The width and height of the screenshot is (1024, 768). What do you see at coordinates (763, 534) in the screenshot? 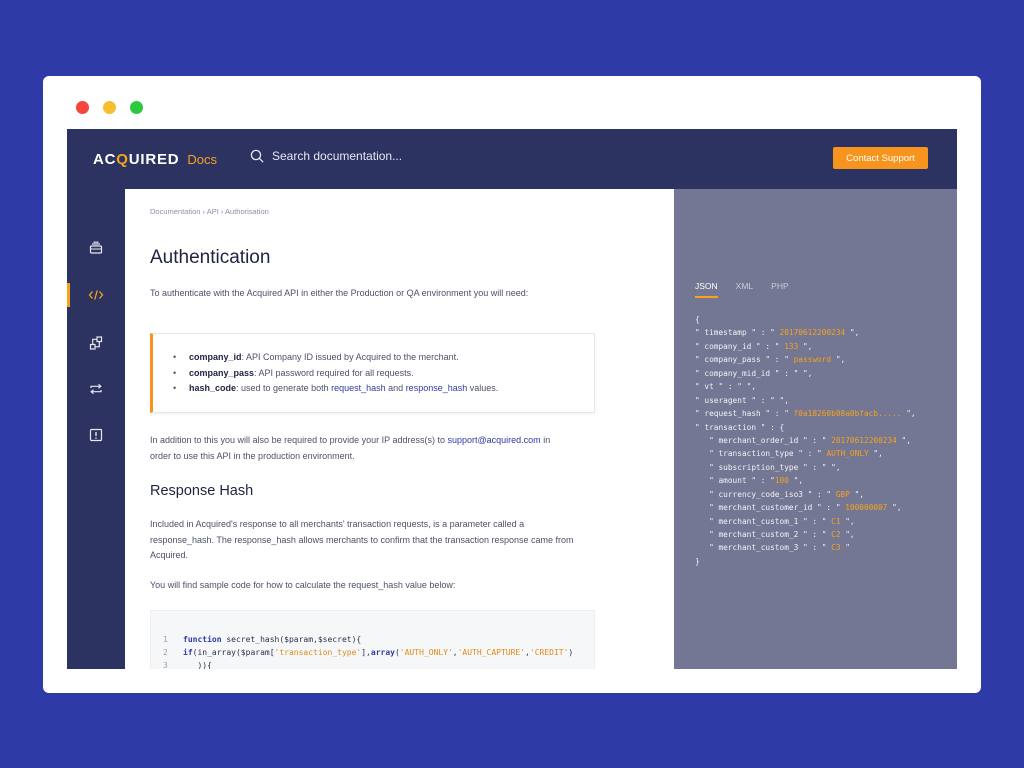
I see `json-key: " merchant_custom_2 " : "` at bounding box center [763, 534].